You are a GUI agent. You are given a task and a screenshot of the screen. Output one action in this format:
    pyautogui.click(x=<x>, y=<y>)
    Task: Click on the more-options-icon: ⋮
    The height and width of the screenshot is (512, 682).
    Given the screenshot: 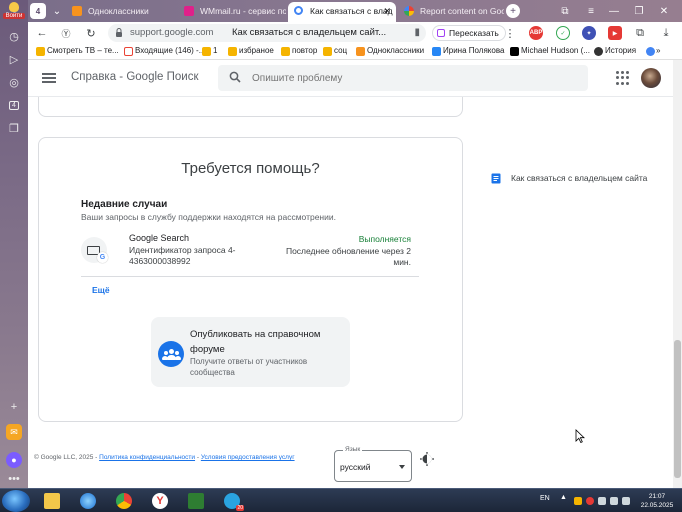 What is the action you would take?
    pyautogui.click(x=510, y=33)
    